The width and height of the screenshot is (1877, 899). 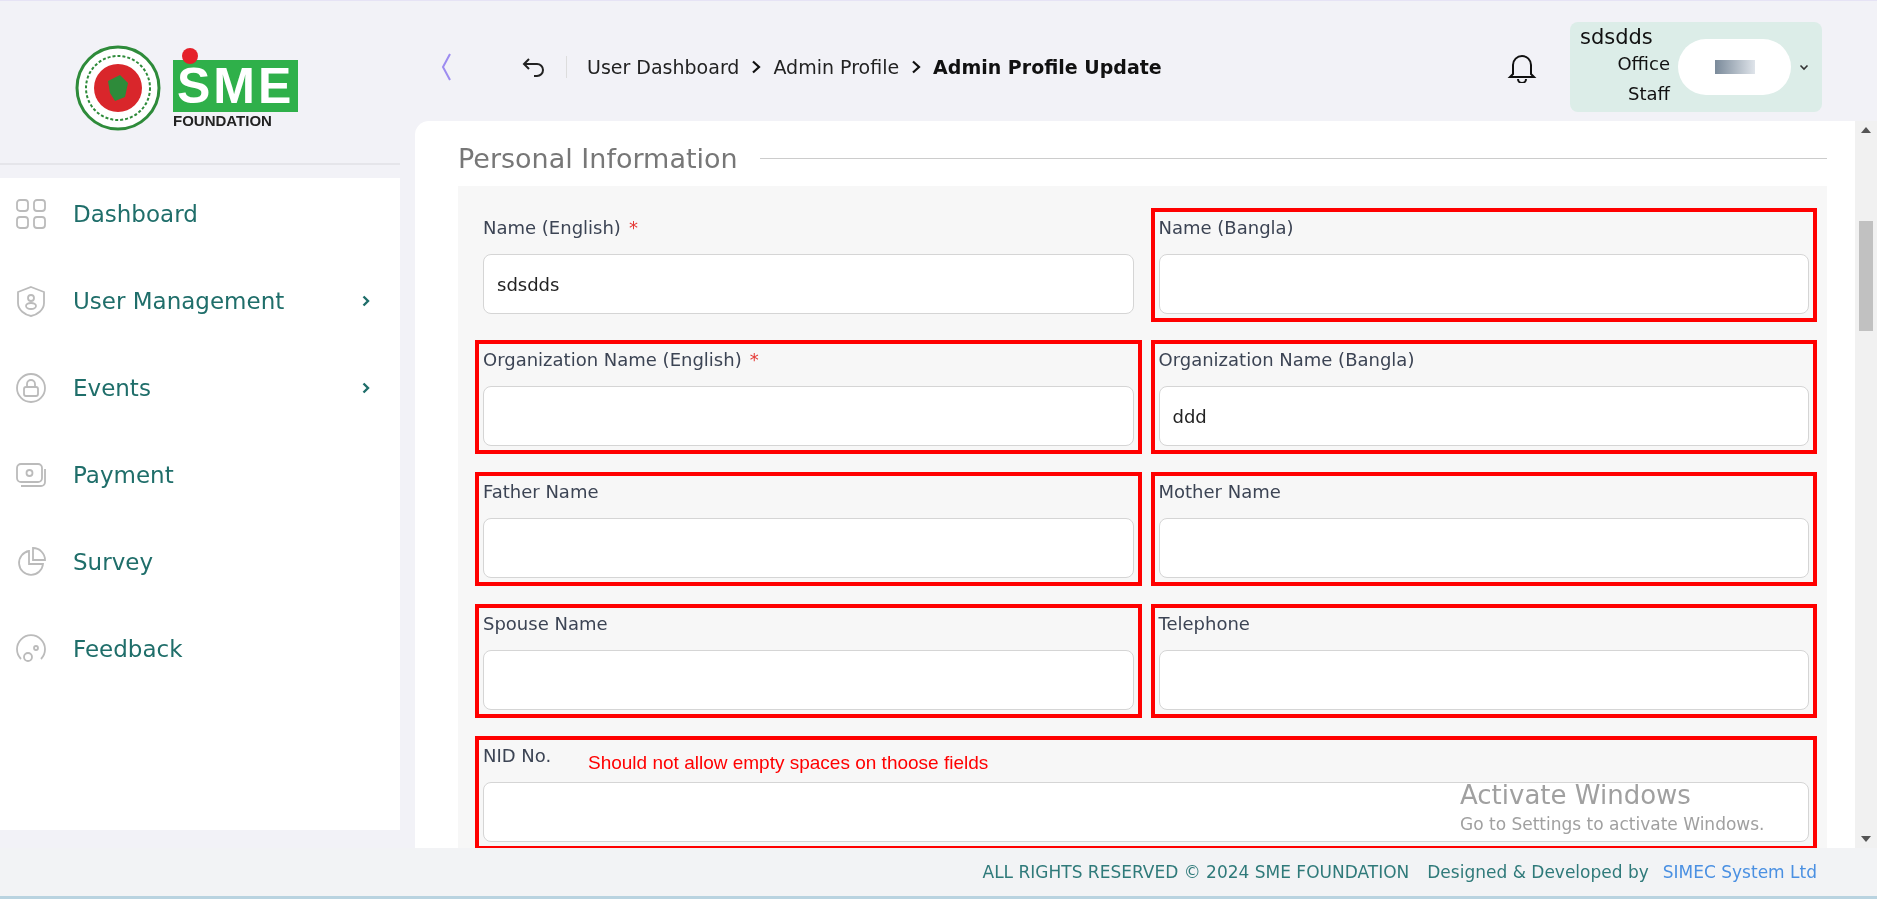 I want to click on credit-text: Designed & Developed by, so click(x=1538, y=872).